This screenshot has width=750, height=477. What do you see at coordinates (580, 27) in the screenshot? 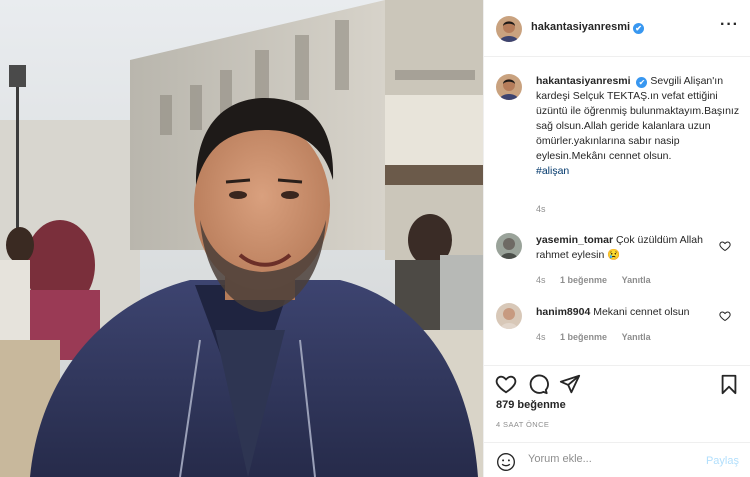
I see `author-username: hakantasiyanresmi` at bounding box center [580, 27].